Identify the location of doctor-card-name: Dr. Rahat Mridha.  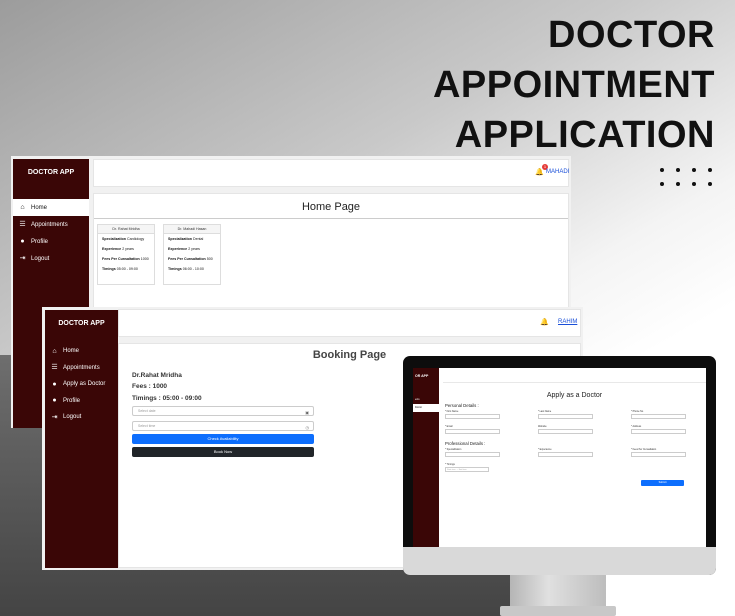
(126, 229).